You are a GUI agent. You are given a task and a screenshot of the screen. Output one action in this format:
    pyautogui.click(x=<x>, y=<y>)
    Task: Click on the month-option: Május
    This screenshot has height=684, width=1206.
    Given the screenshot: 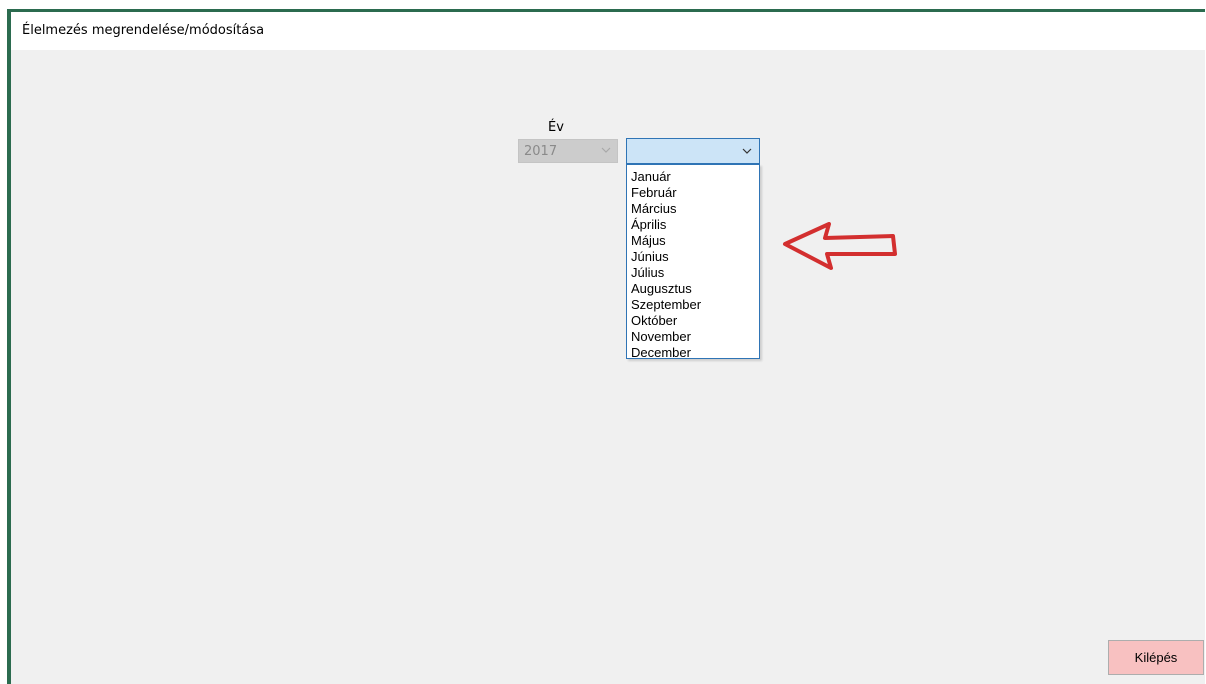 What is the action you would take?
    pyautogui.click(x=695, y=241)
    